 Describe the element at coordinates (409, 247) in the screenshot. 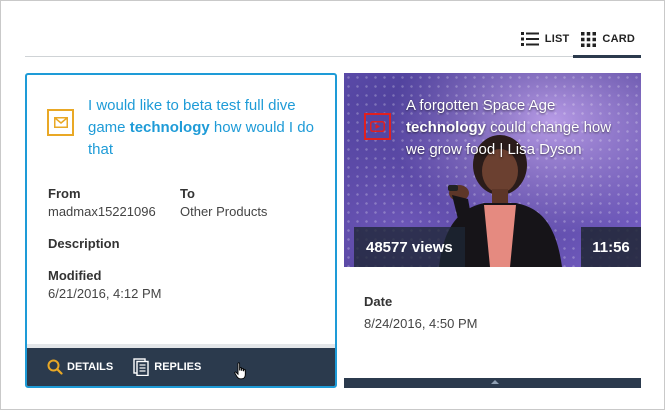

I see `view-count-badge: 48577 views` at that location.